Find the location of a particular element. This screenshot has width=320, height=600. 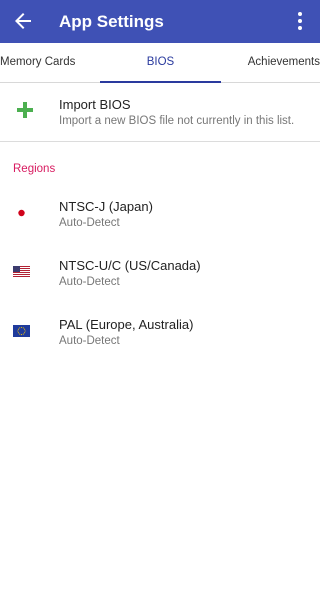

region-title: PAL (Europe, Australia) is located at coordinates (126, 324).